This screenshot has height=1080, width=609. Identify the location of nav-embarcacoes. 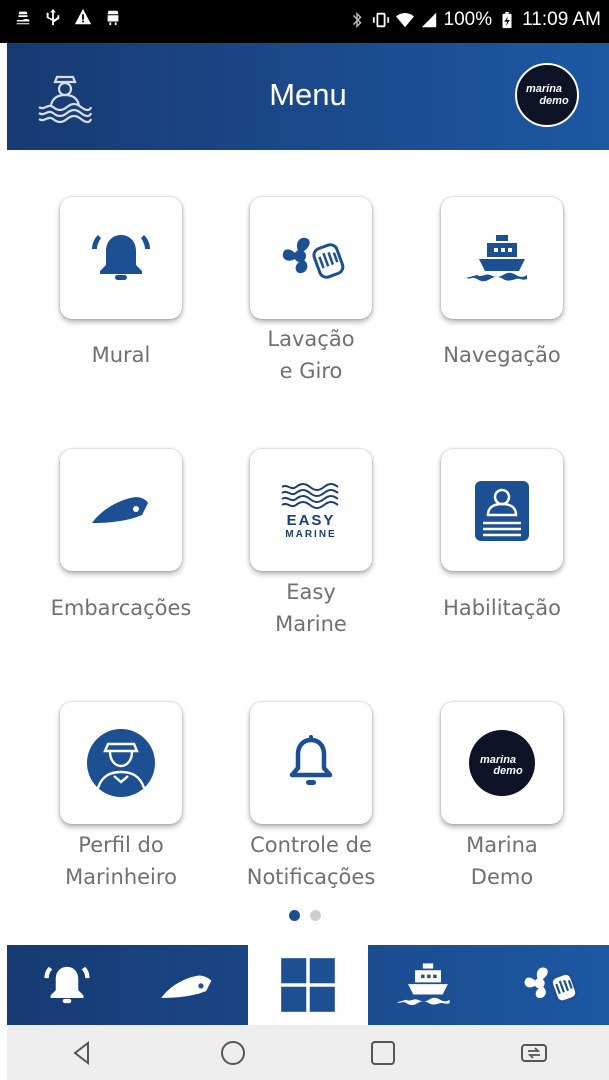
(187, 985).